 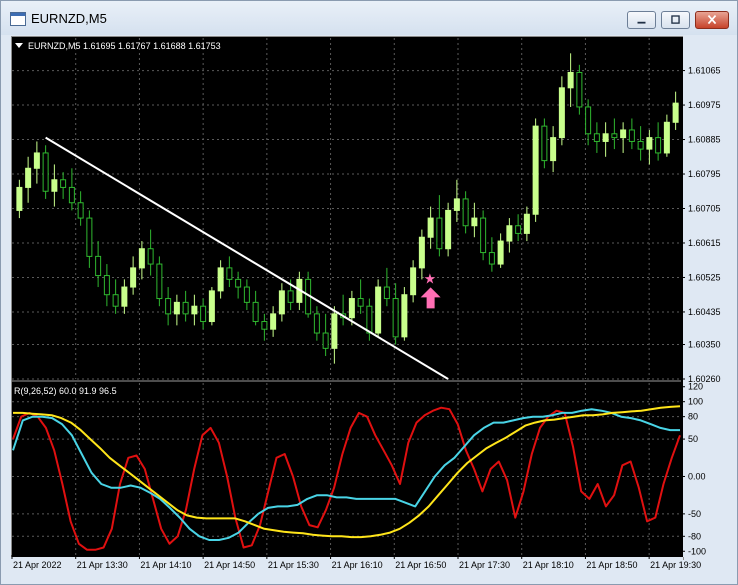 I want to click on price-tick-label: 1.60350, so click(x=704, y=345).